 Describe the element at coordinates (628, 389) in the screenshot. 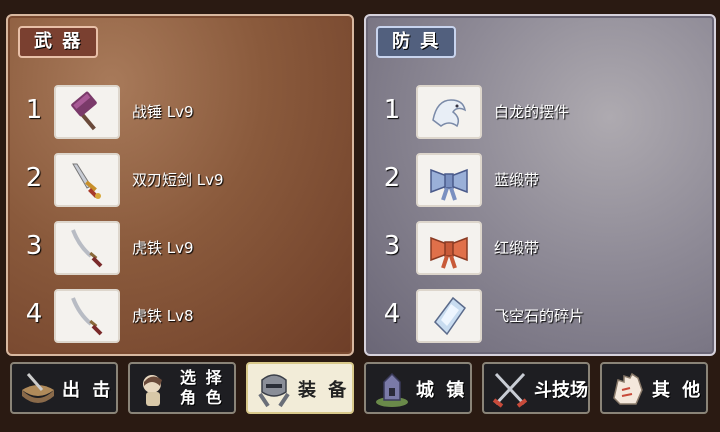

I see `other-icon` at that location.